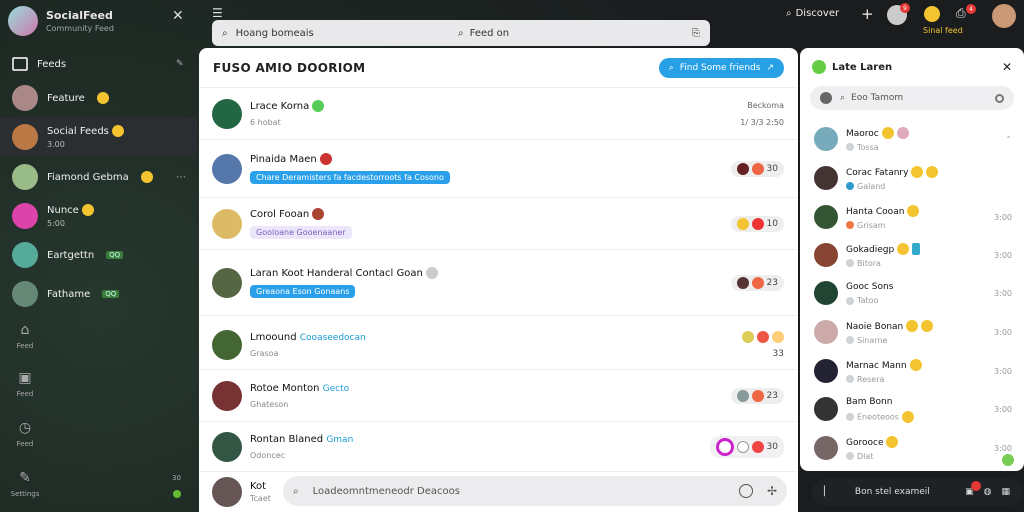  What do you see at coordinates (912, 139) in the screenshot?
I see `list-item: Maoroc Tossa ⌃` at bounding box center [912, 139].